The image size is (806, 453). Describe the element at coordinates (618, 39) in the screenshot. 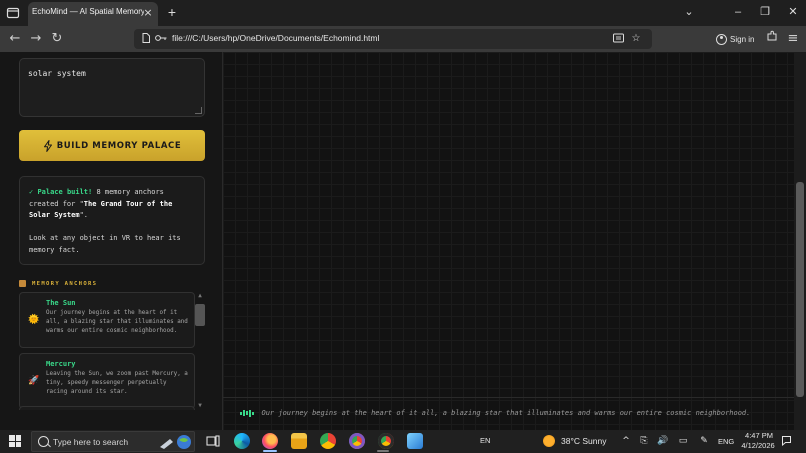

I see `reader-mode-icon` at that location.